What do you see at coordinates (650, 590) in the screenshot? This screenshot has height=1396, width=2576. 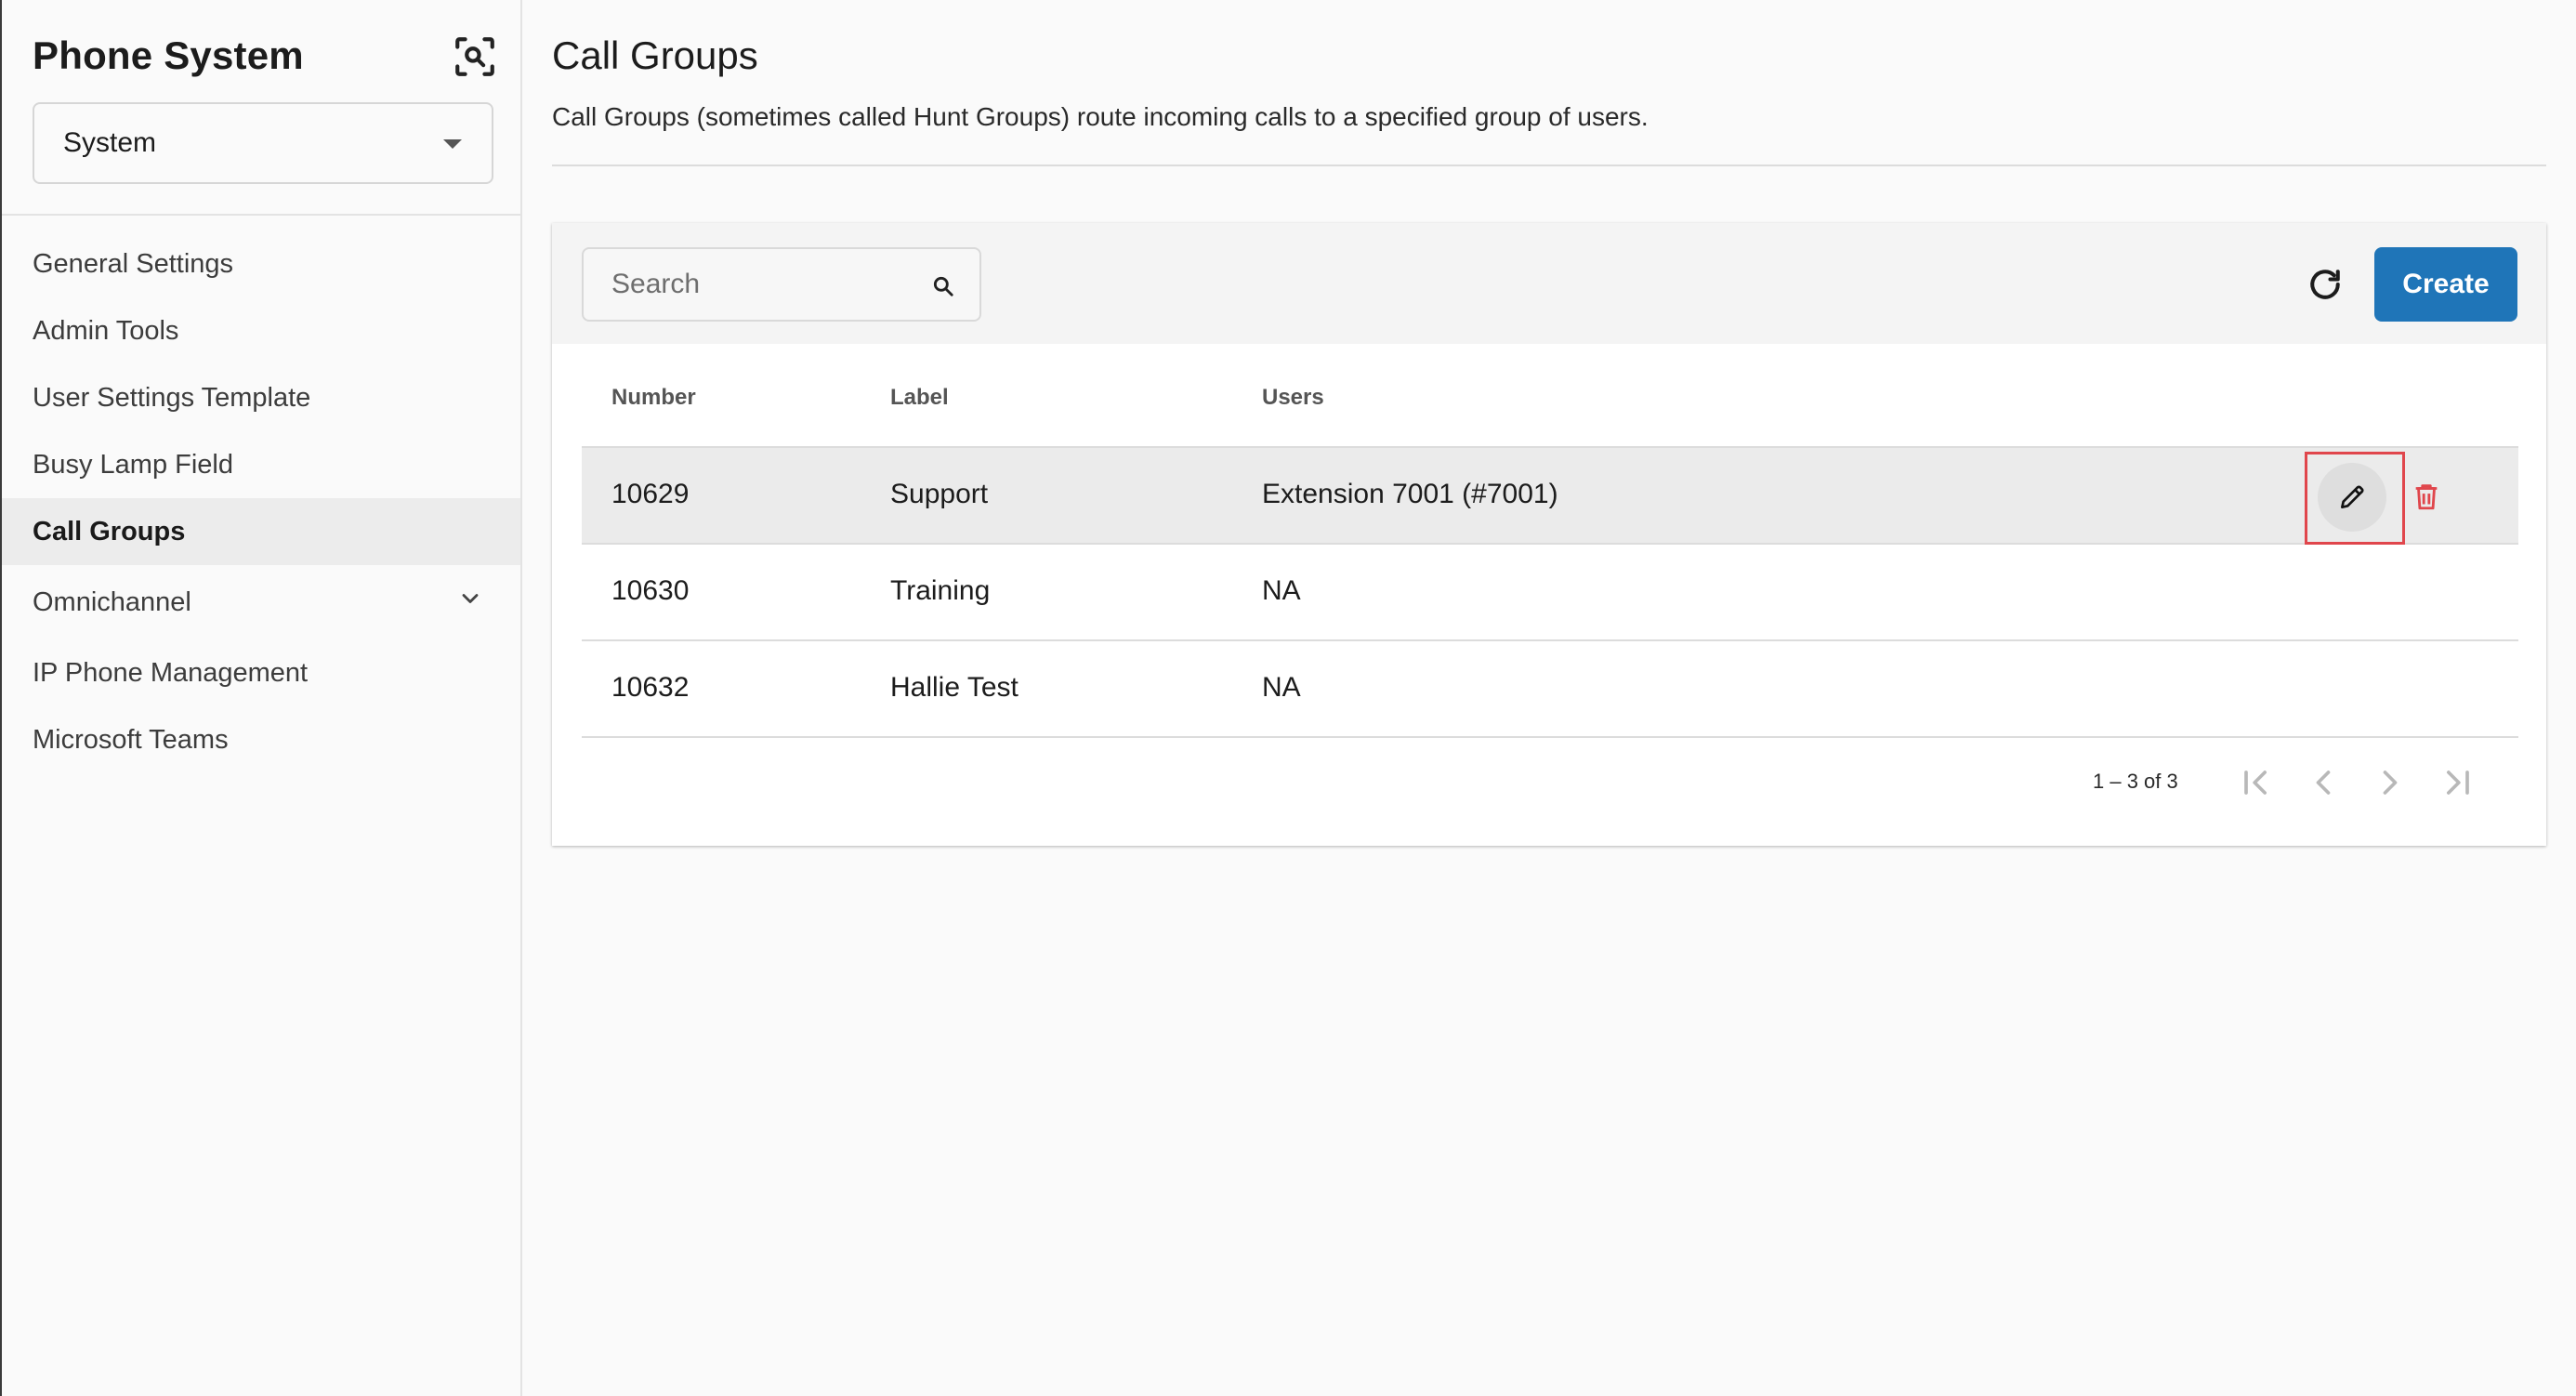 I see `cell-number: 10630` at bounding box center [650, 590].